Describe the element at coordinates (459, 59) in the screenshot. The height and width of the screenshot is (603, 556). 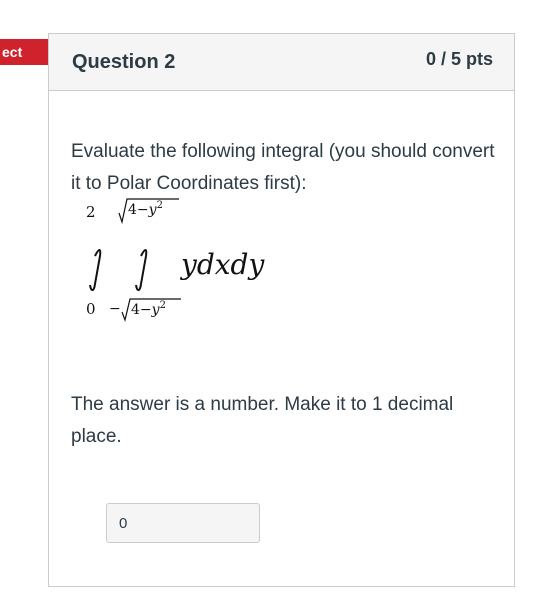
I see `question-points: 0 / 5 pts` at that location.